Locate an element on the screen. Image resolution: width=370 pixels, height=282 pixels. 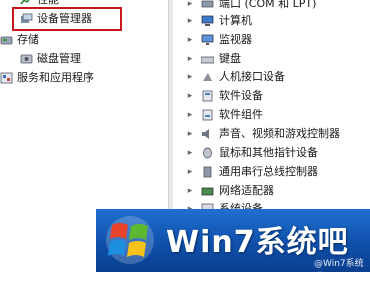
device-category-label: 软件组件 is located at coordinates (241, 114).